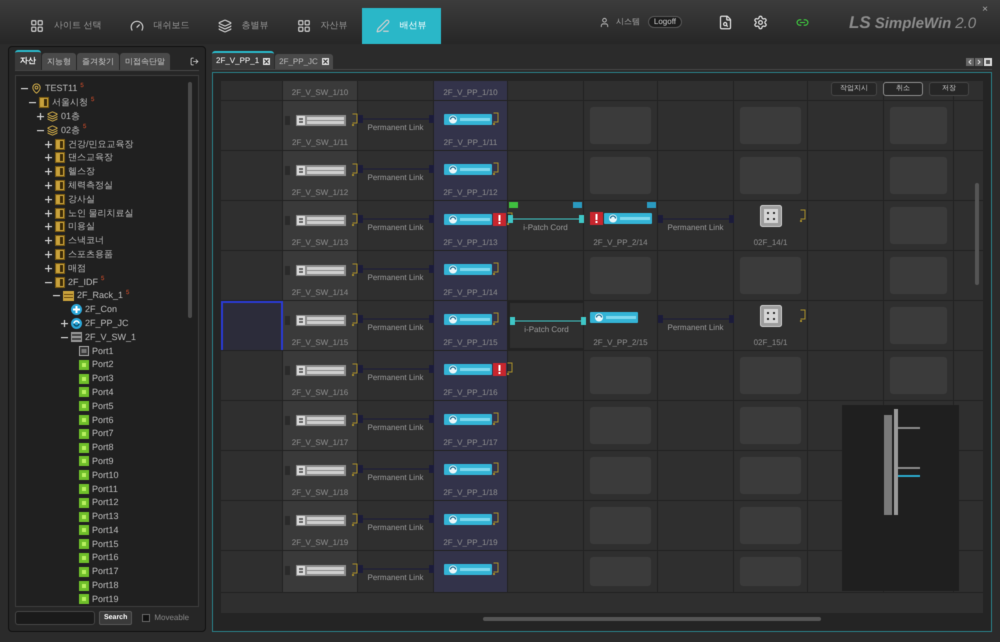  I want to click on tree-item: 02층, so click(70, 130).